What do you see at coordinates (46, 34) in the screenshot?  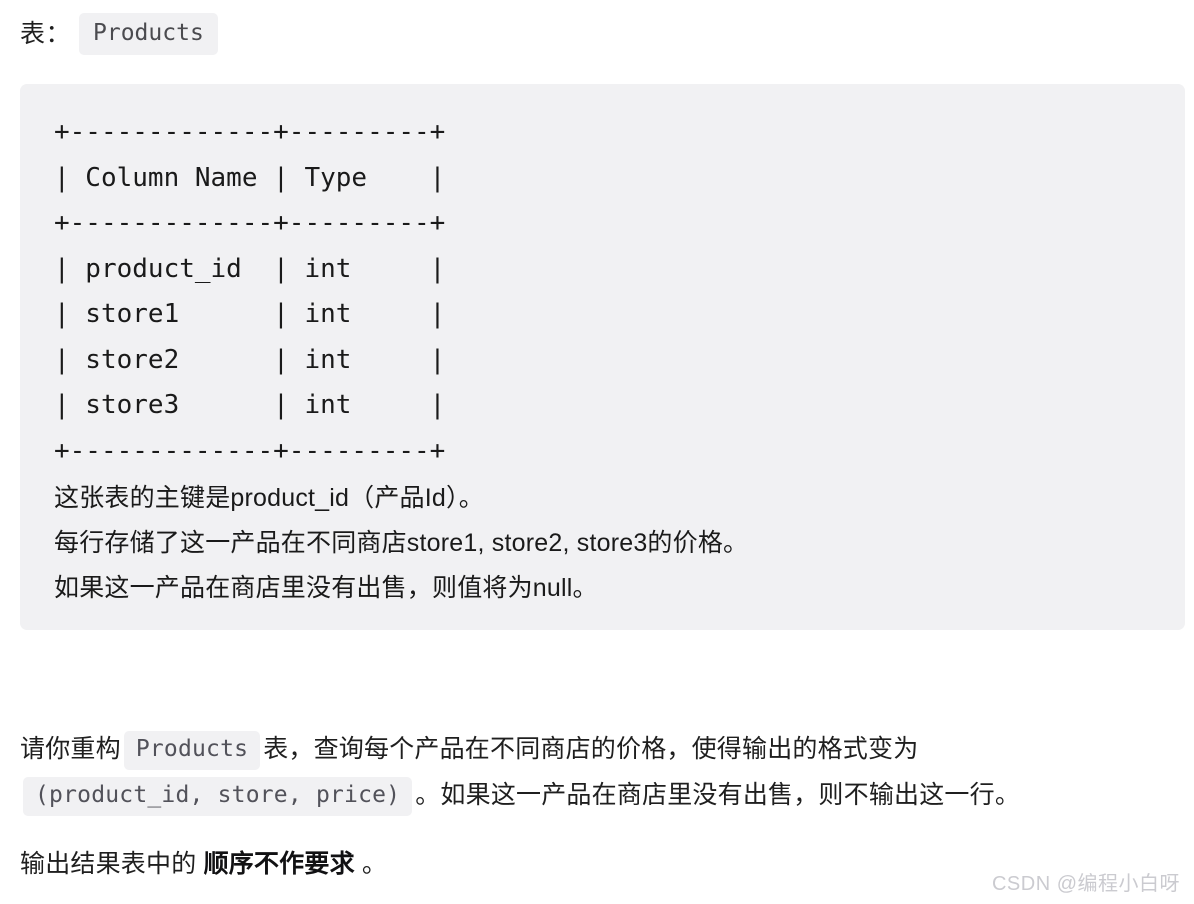 I see `table-title-label: 表：` at bounding box center [46, 34].